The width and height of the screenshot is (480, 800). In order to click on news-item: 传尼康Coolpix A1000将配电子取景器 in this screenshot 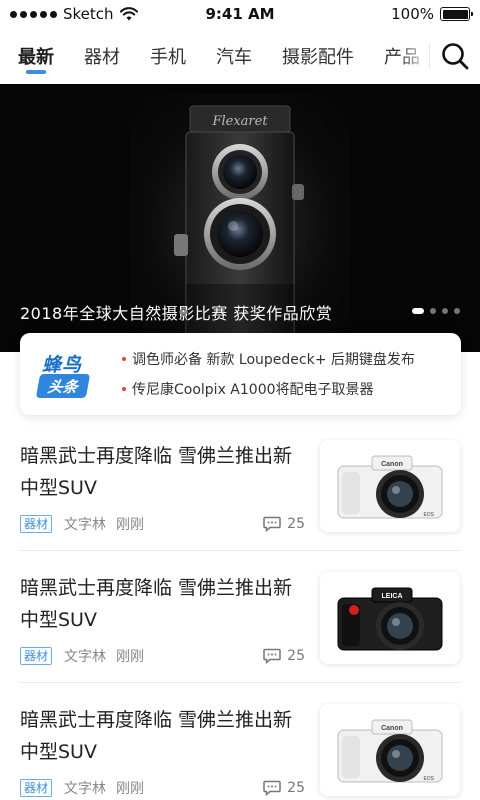, I will do `click(268, 389)`.